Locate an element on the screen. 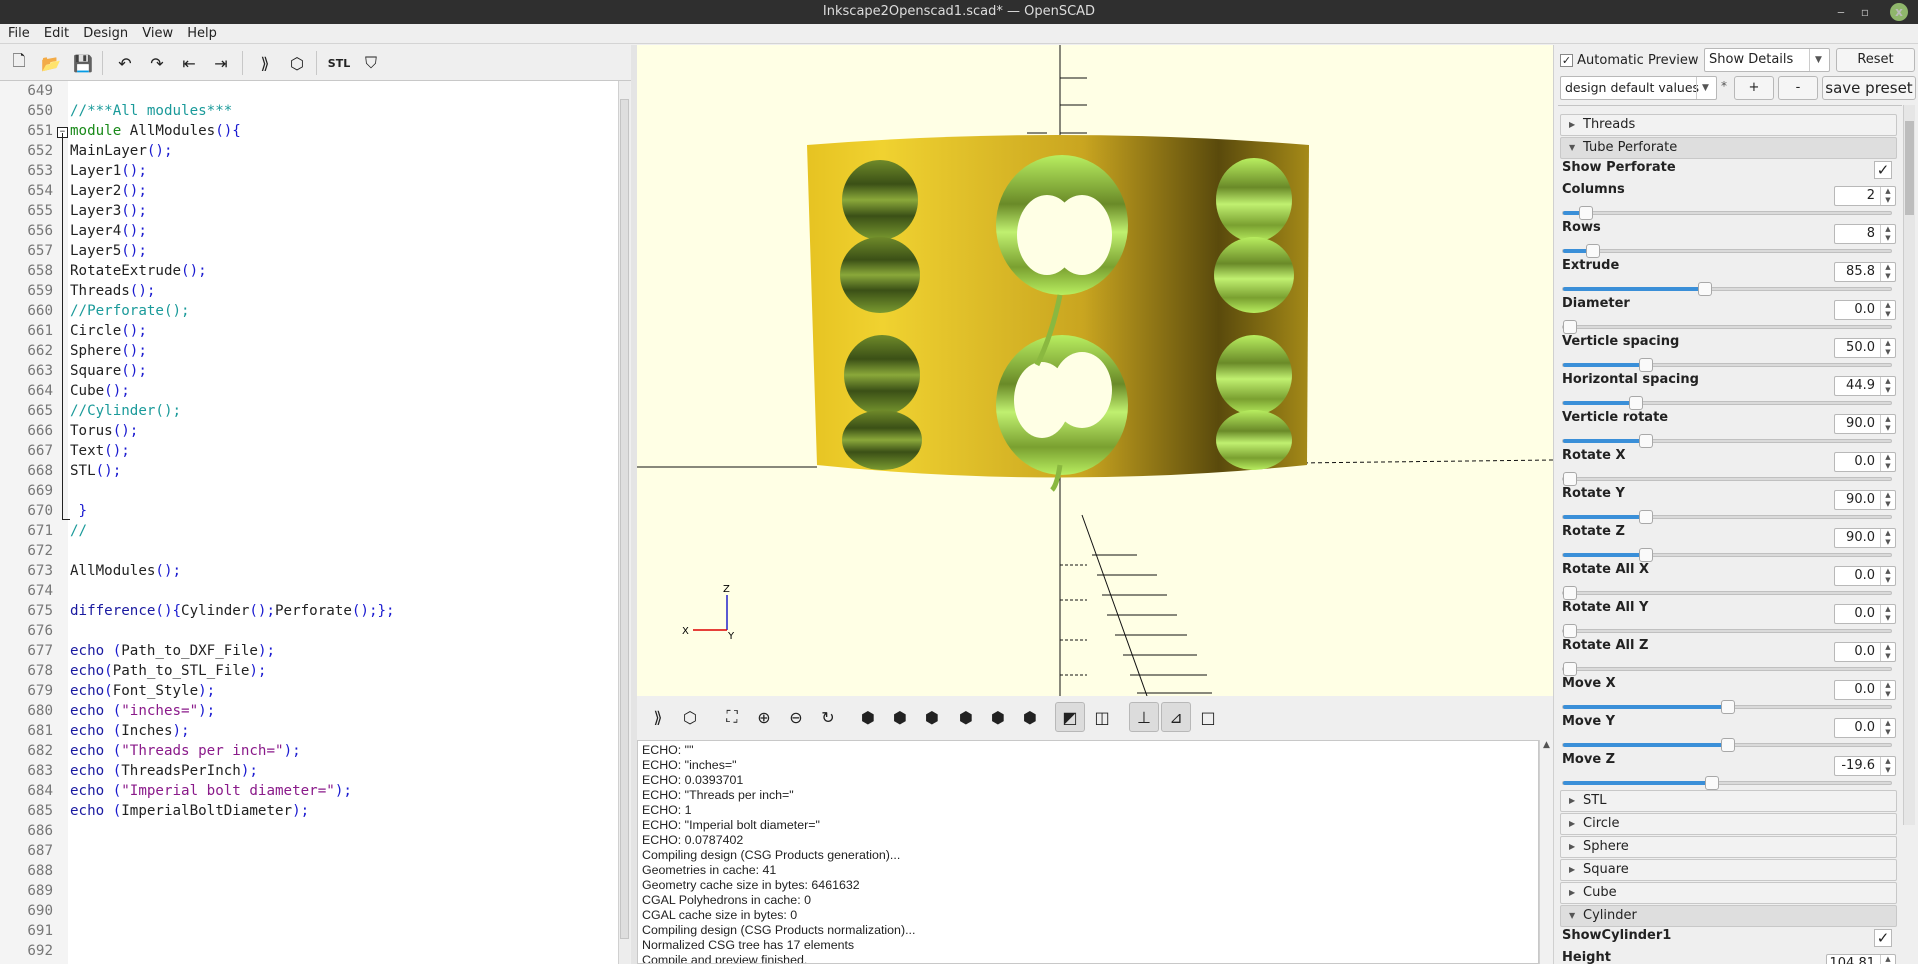  unindent-button: ⇤ is located at coordinates (189, 63).